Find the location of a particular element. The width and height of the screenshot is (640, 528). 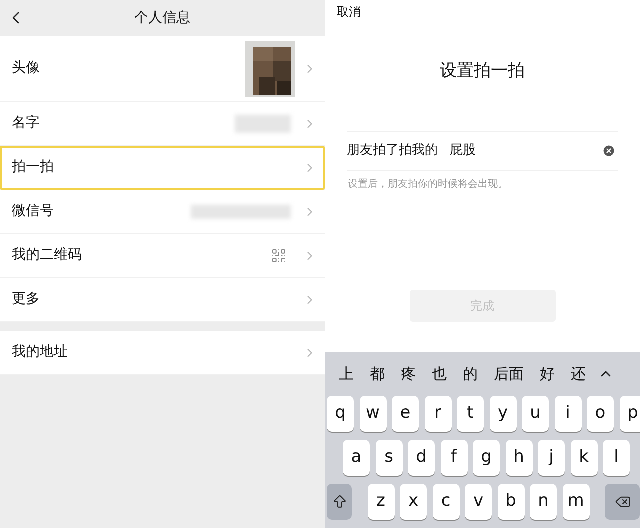

settings-row: 我的二维码 is located at coordinates (162, 256).